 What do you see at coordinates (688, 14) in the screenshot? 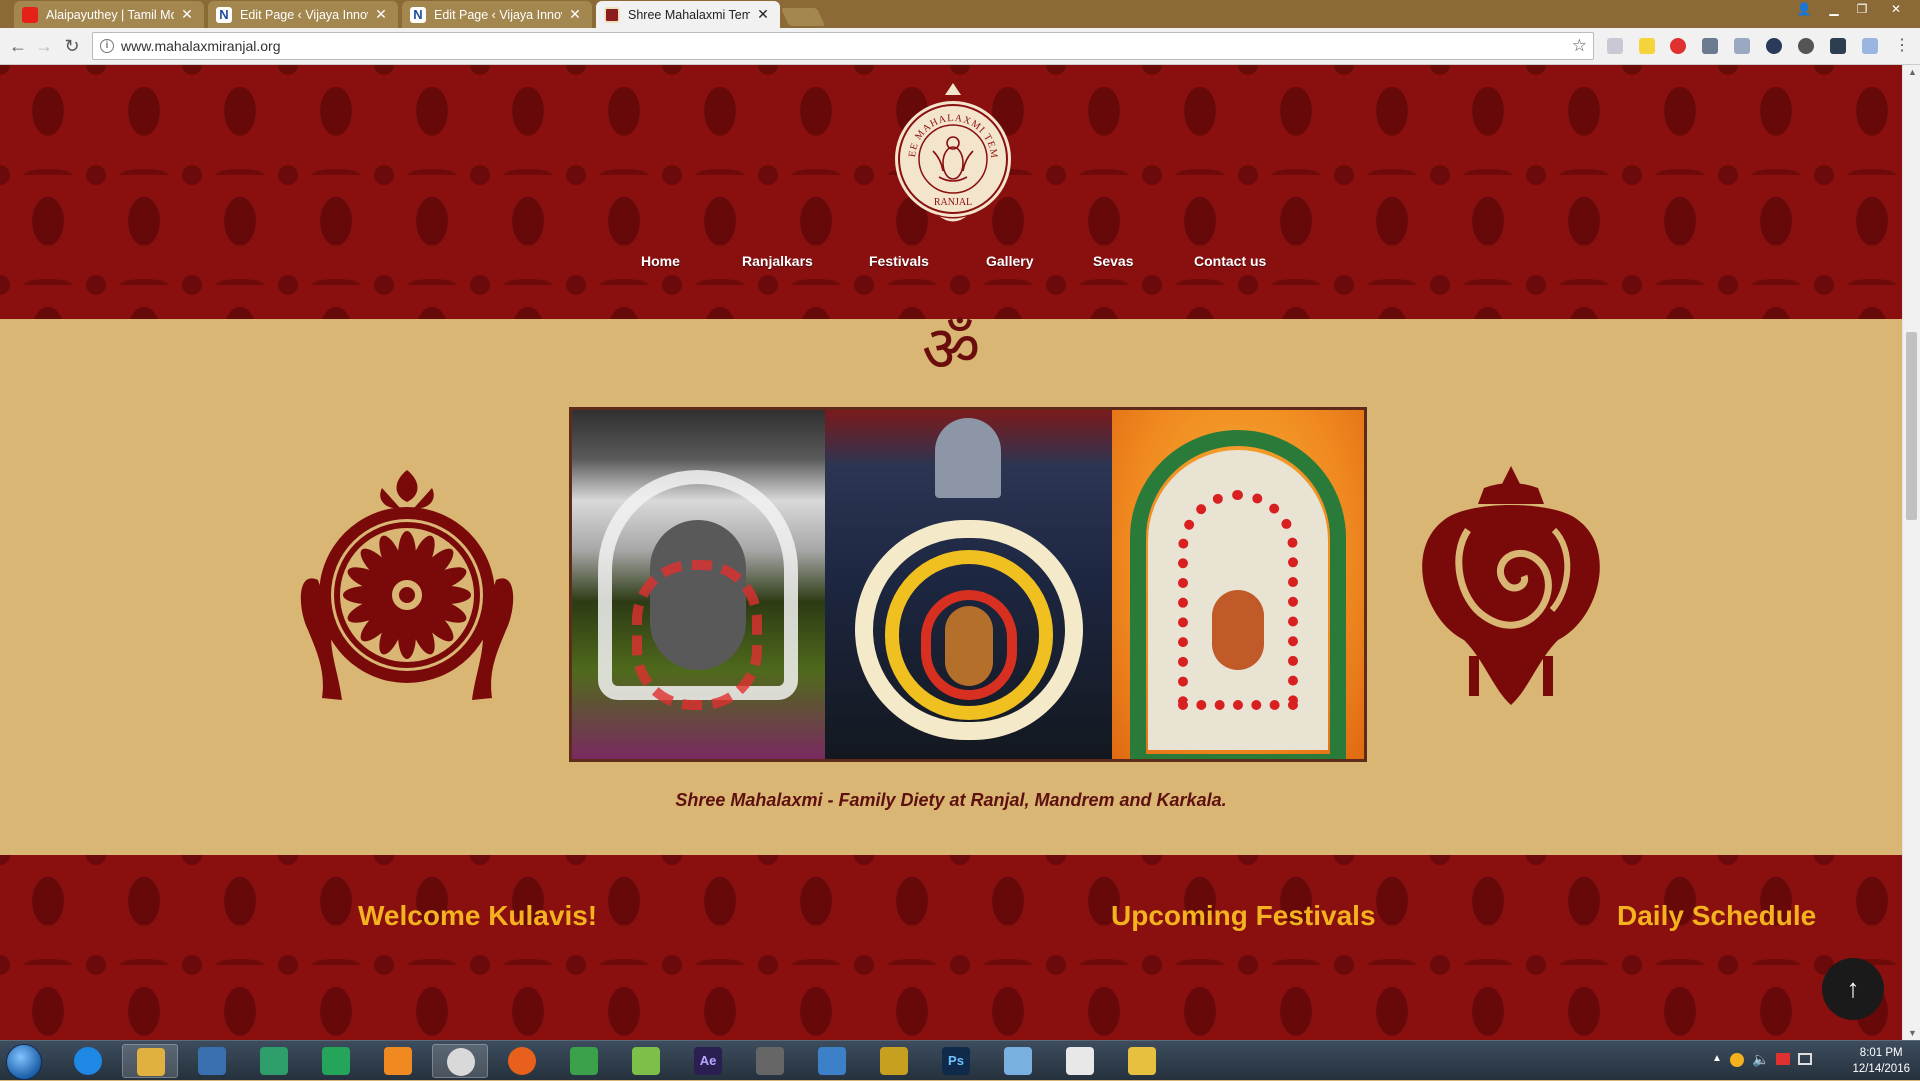
I see `tab-shree-mahalaxmi: Shree Mahalaxmi Templ ✕` at bounding box center [688, 14].